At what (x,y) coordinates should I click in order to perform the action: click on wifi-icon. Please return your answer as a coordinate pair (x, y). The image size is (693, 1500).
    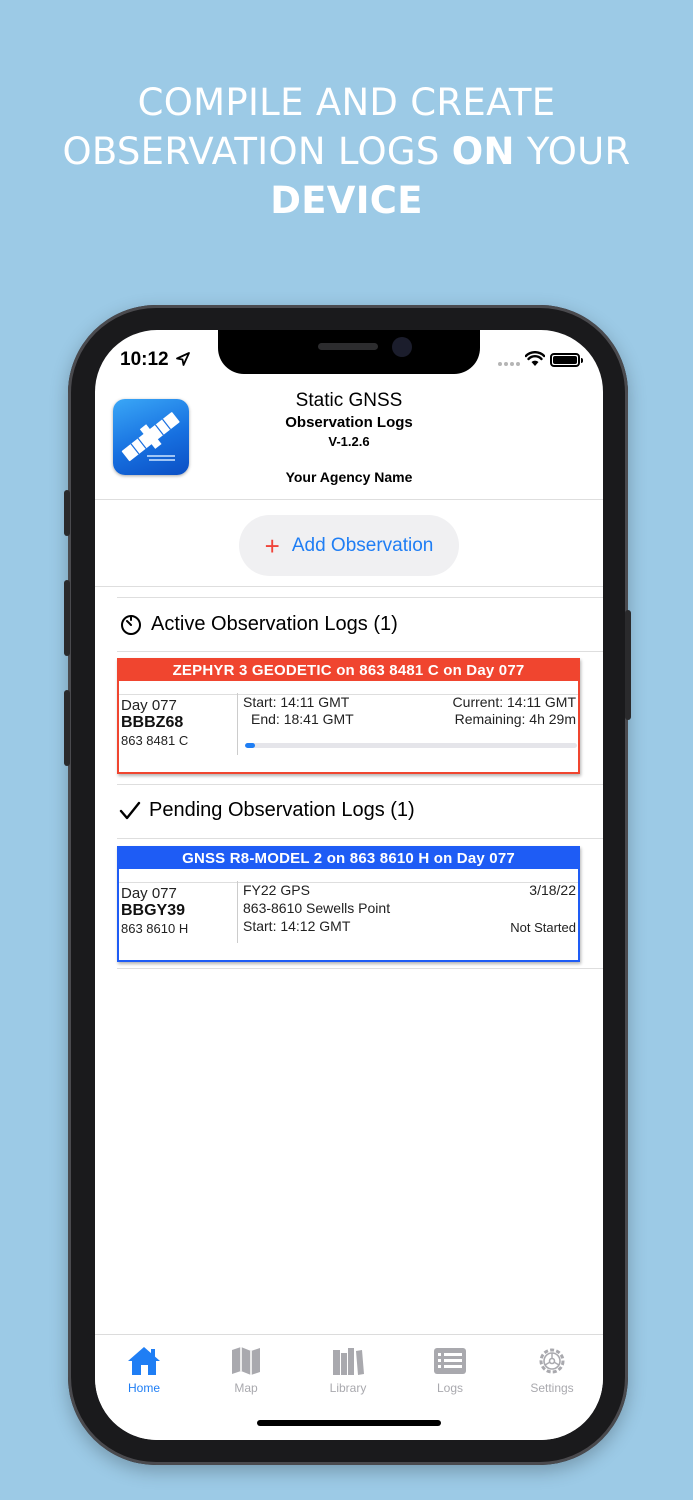
    Looking at the image, I should click on (535, 358).